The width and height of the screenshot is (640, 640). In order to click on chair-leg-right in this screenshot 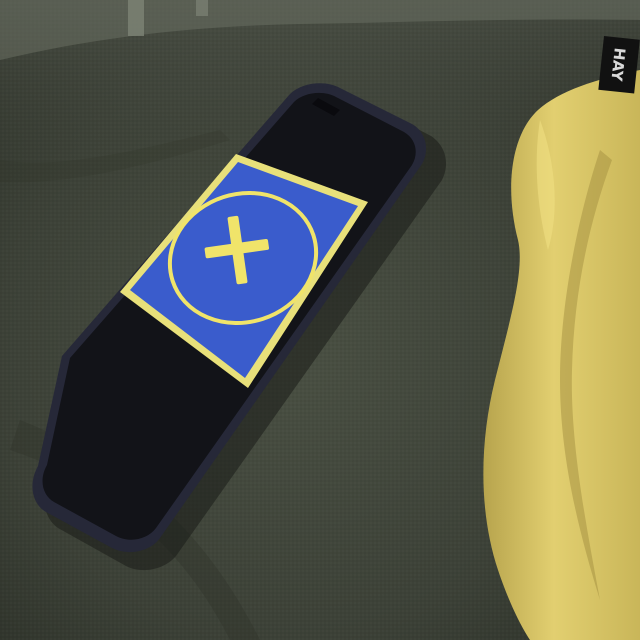, I will do `click(202, 8)`.